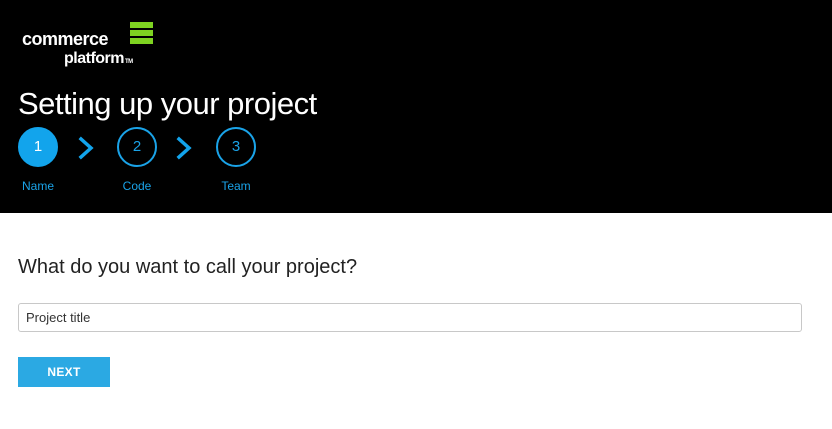  What do you see at coordinates (129, 62) in the screenshot?
I see `trademark-mark: TM` at bounding box center [129, 62].